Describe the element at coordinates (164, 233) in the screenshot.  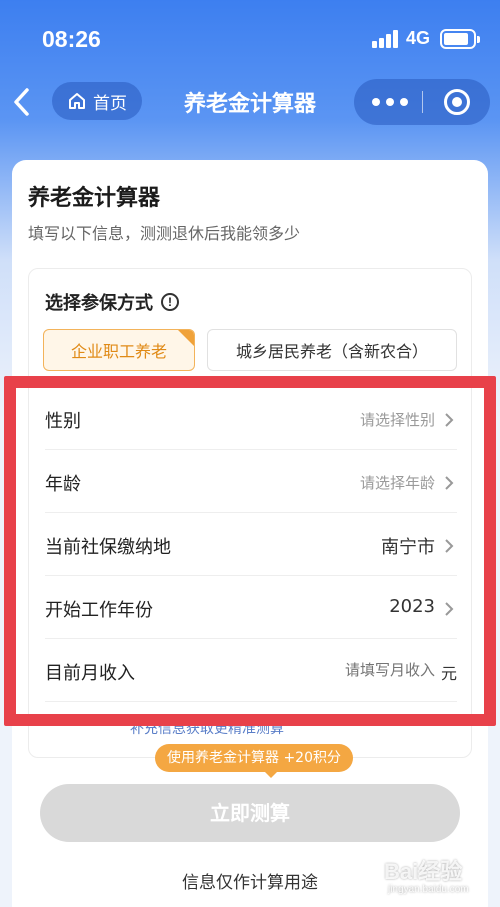
I see `card-subtitle: 填写以下信息，测测退休后我能领多少` at that location.